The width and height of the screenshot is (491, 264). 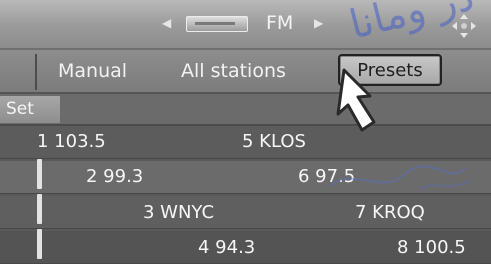 What do you see at coordinates (326, 176) in the screenshot?
I see `preset-6: 6 97.5` at bounding box center [326, 176].